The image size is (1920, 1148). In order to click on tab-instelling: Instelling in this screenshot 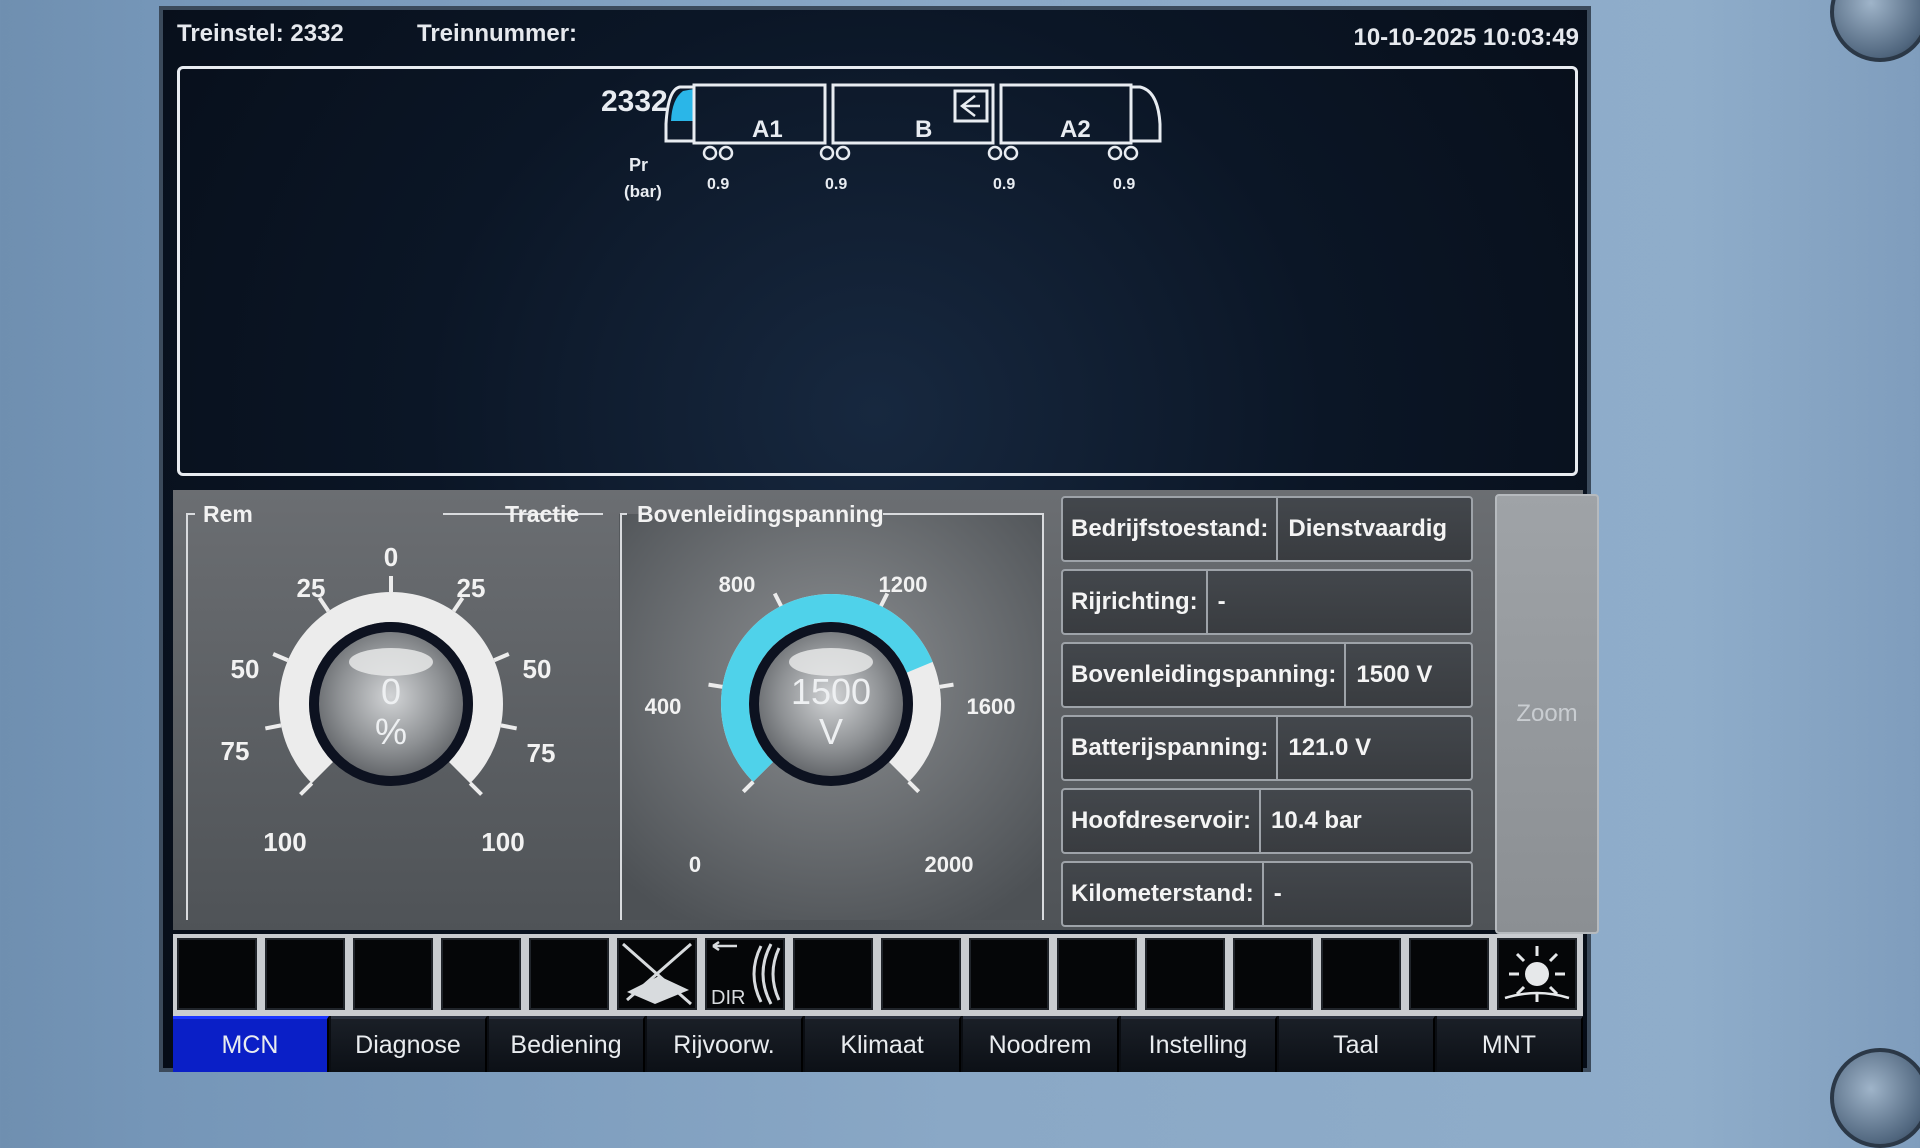, I will do `click(1199, 1044)`.